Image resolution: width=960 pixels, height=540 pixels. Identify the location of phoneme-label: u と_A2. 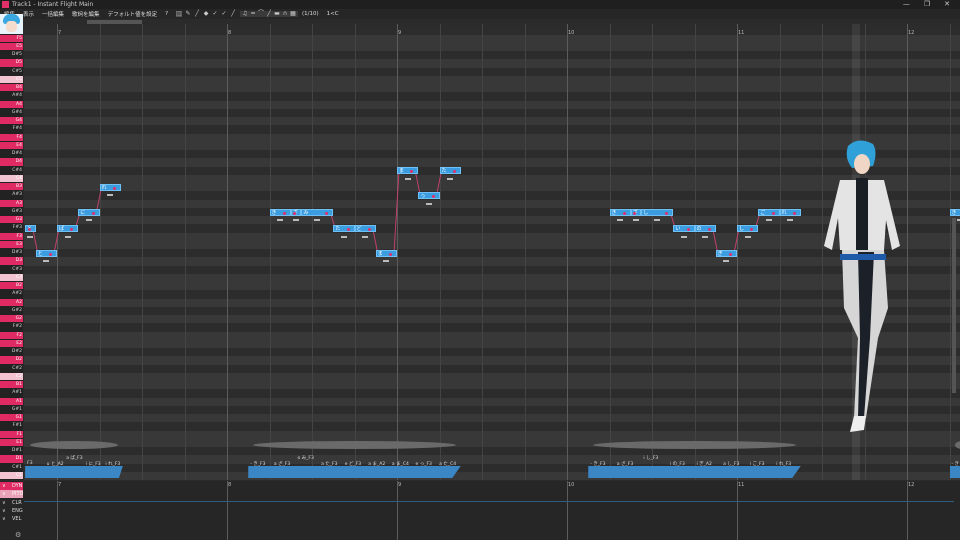
(55, 464).